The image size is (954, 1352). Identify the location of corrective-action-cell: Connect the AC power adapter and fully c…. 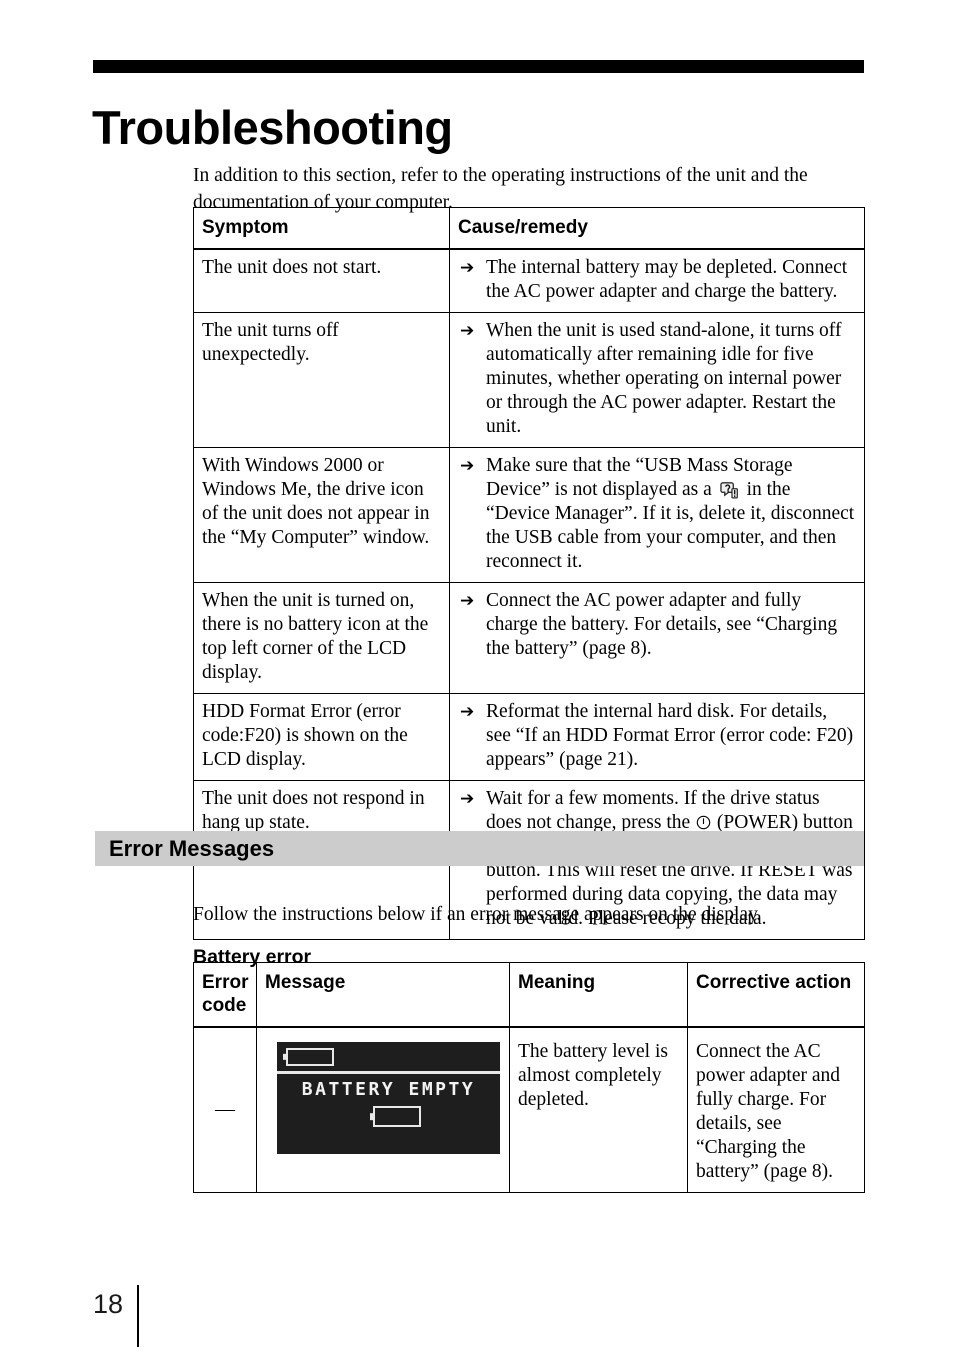
(776, 1109).